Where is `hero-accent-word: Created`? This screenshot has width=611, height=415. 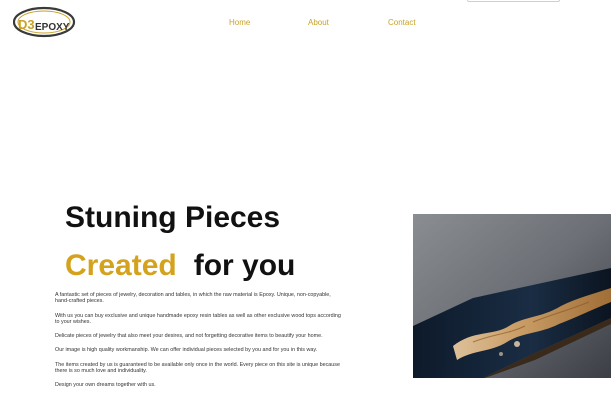
hero-accent-word: Created is located at coordinates (121, 265).